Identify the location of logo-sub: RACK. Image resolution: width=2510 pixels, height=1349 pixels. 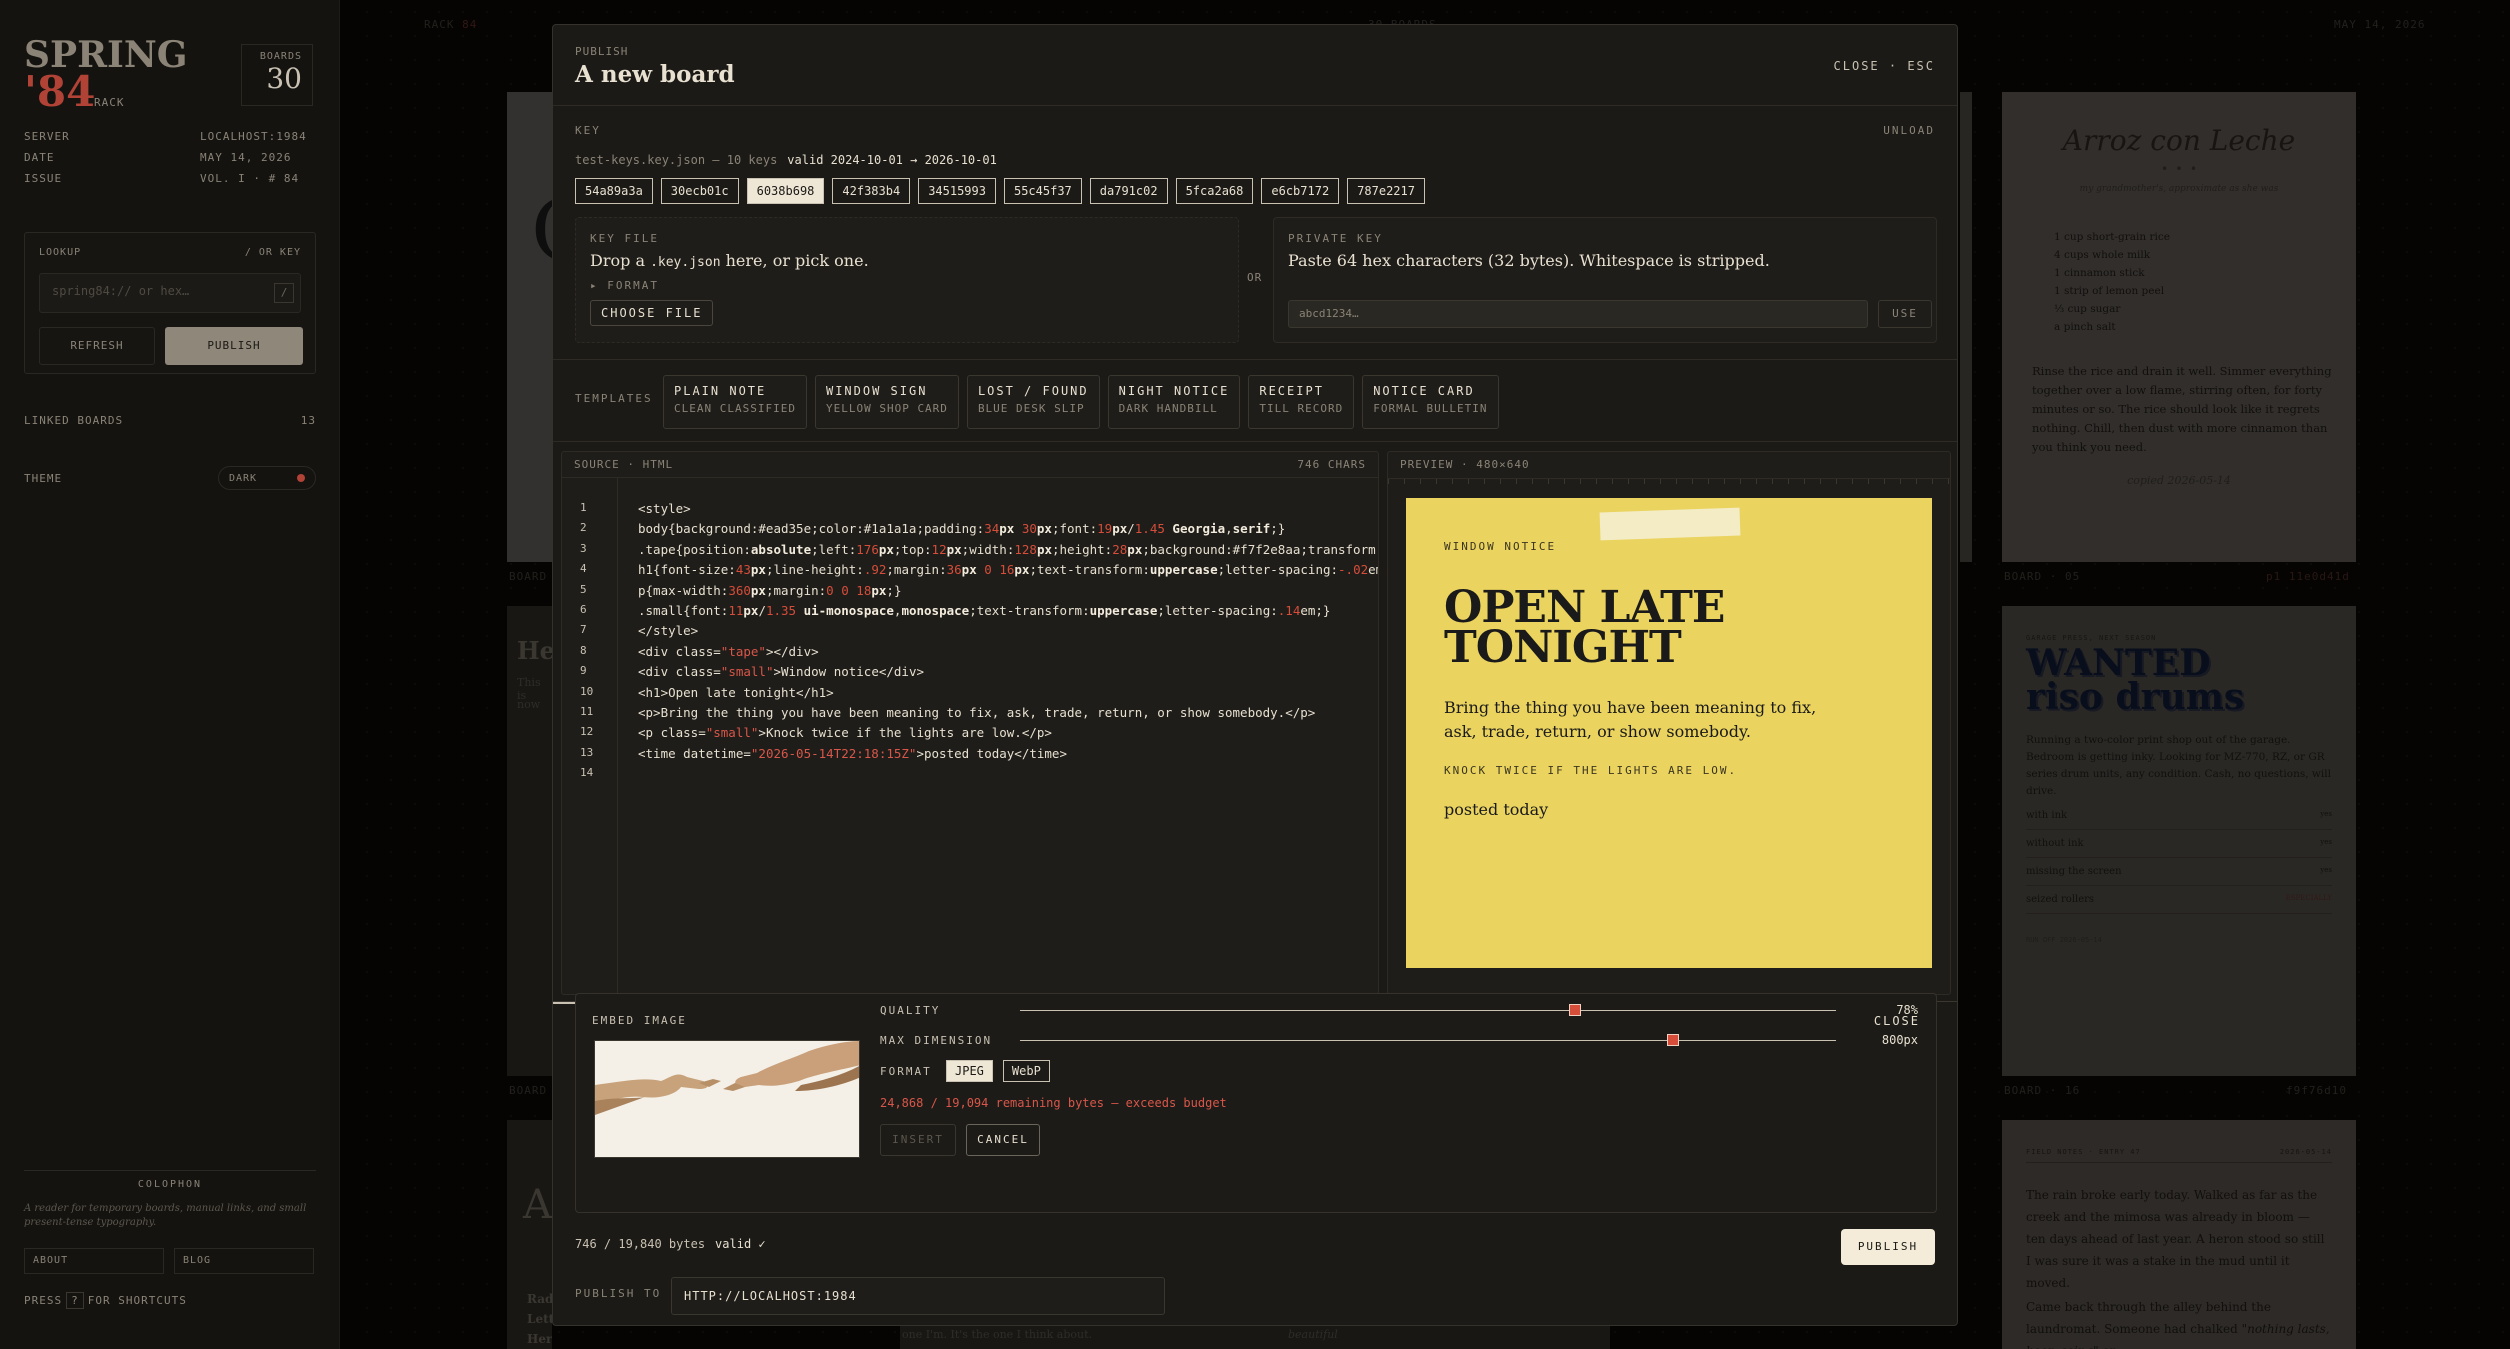
(109, 102).